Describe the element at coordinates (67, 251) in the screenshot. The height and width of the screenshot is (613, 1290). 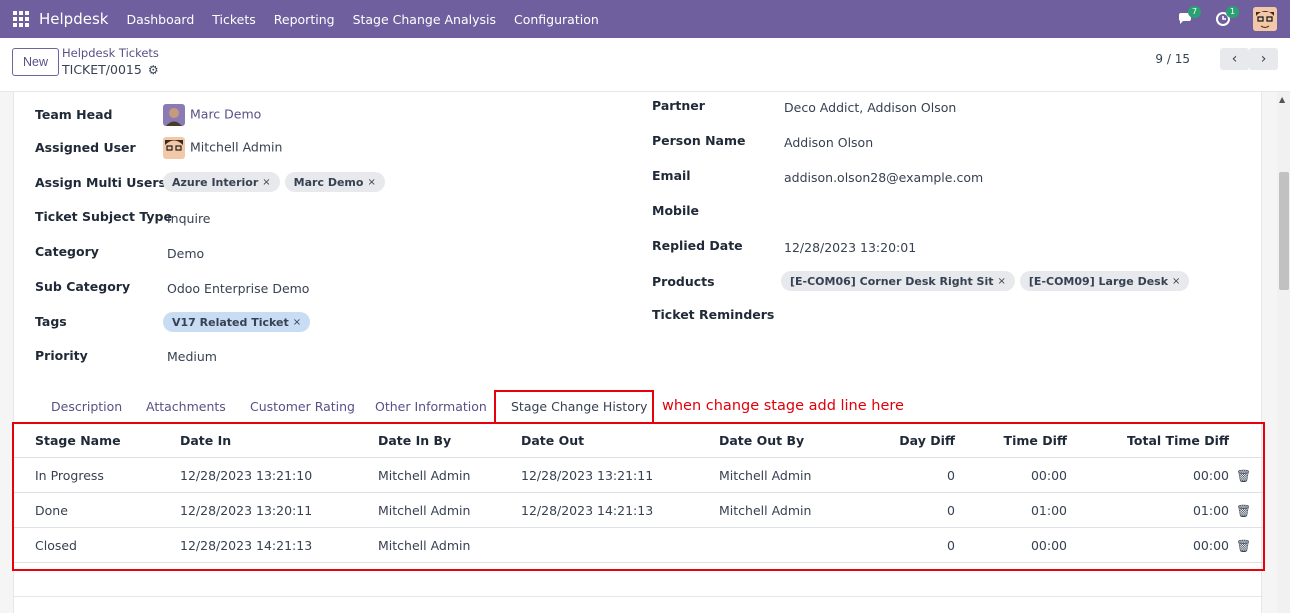
I see `category-label: Category` at that location.